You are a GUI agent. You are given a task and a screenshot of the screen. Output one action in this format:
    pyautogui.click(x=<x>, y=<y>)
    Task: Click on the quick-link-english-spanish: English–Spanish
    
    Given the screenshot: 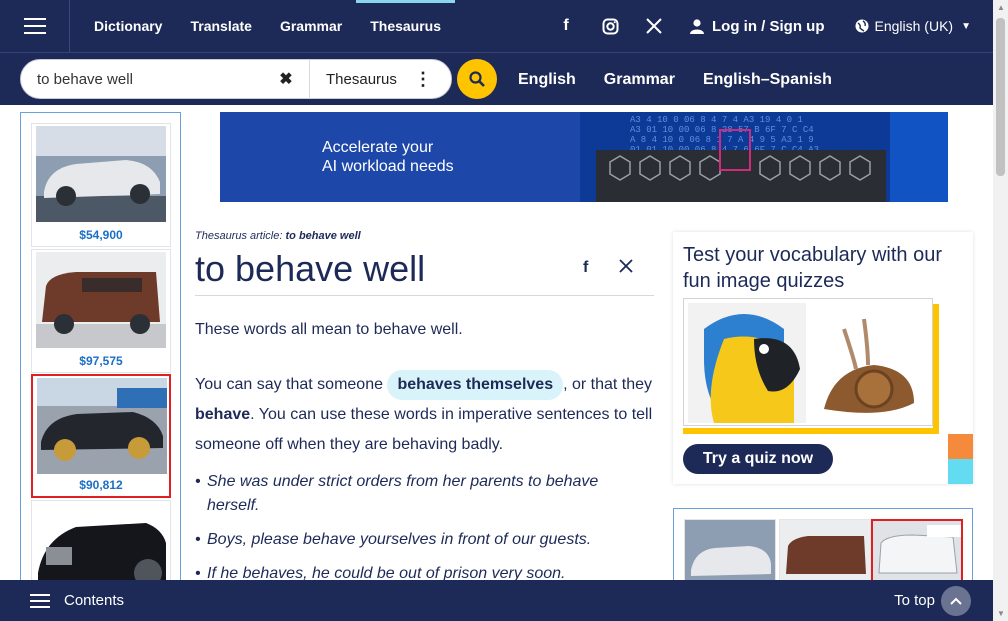 What is the action you would take?
    pyautogui.click(x=767, y=80)
    